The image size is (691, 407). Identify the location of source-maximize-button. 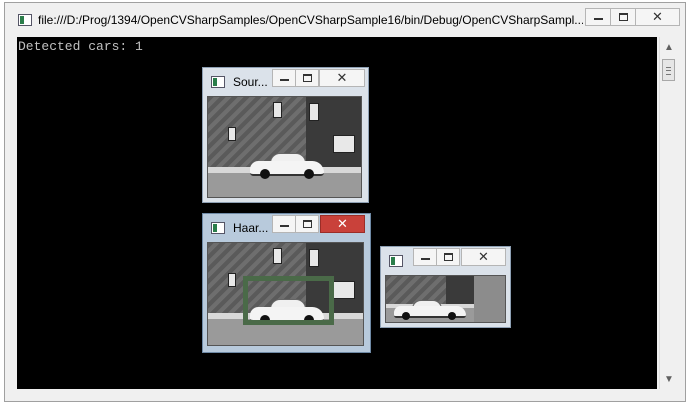
(307, 78).